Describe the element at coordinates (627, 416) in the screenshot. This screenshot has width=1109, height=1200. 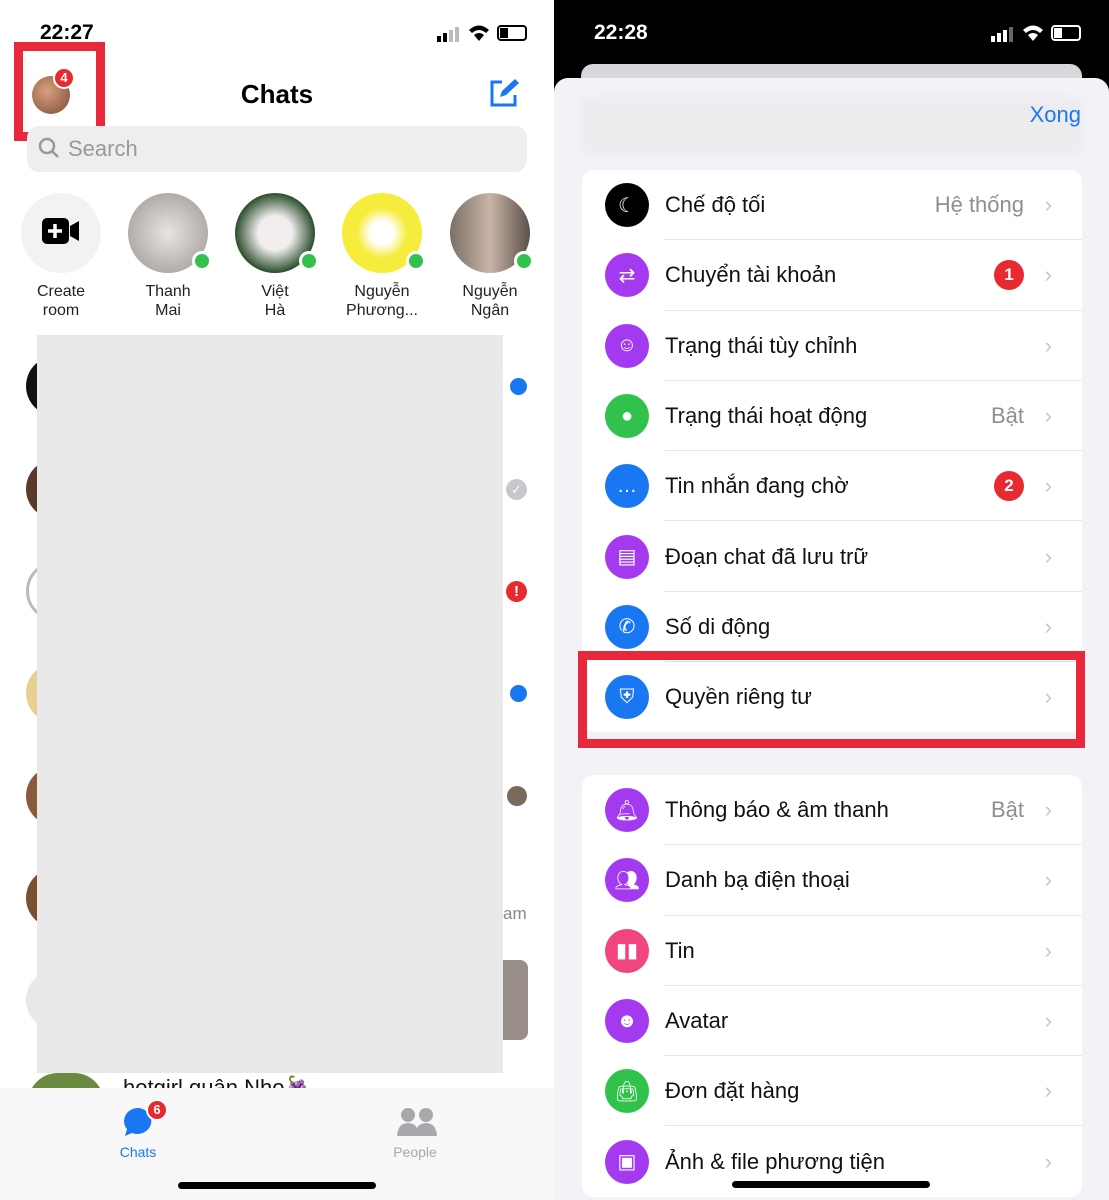
I see `active-status-icon: ●` at that location.